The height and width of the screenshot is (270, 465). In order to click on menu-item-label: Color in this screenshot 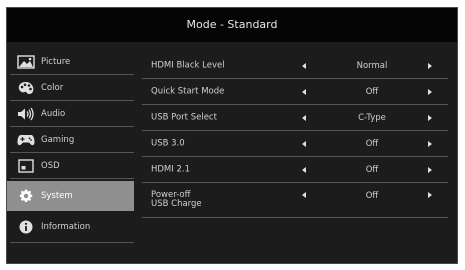, I will do `click(52, 88)`.